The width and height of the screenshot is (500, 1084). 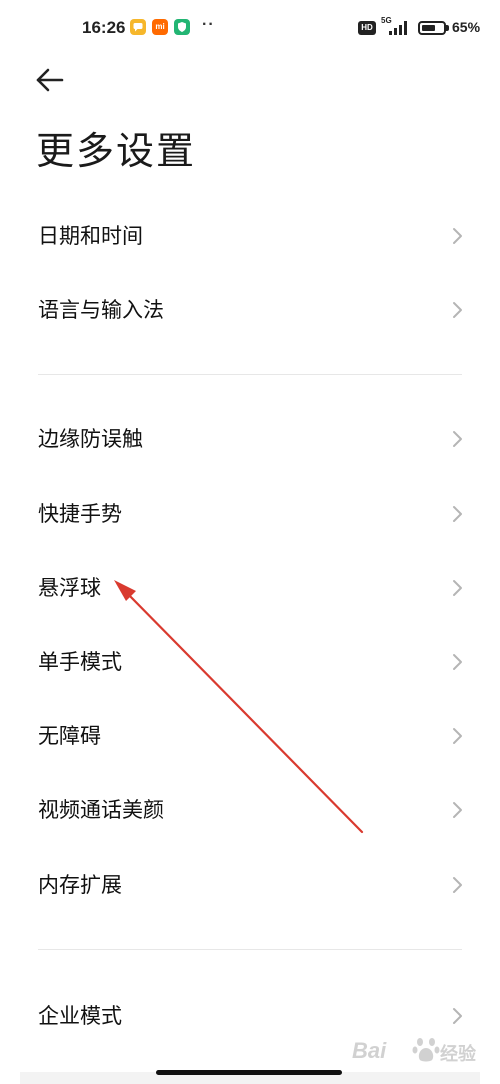 I want to click on settings-item-label: 快捷手势, so click(x=80, y=514).